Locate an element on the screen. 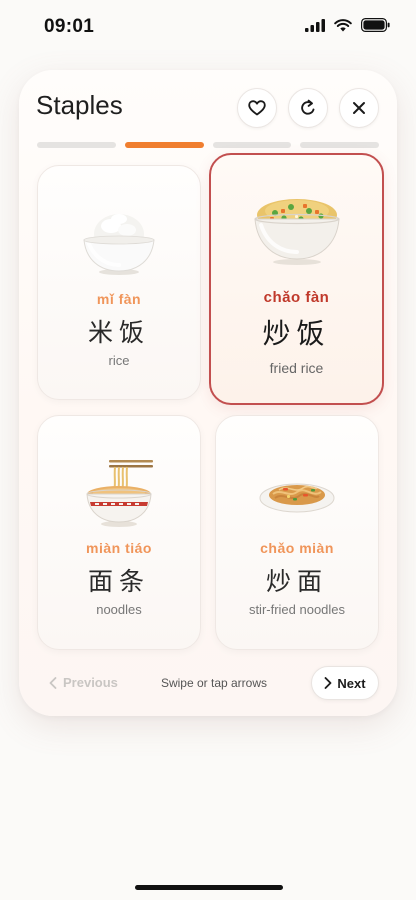  status-bar: 09:01 is located at coordinates (208, 27).